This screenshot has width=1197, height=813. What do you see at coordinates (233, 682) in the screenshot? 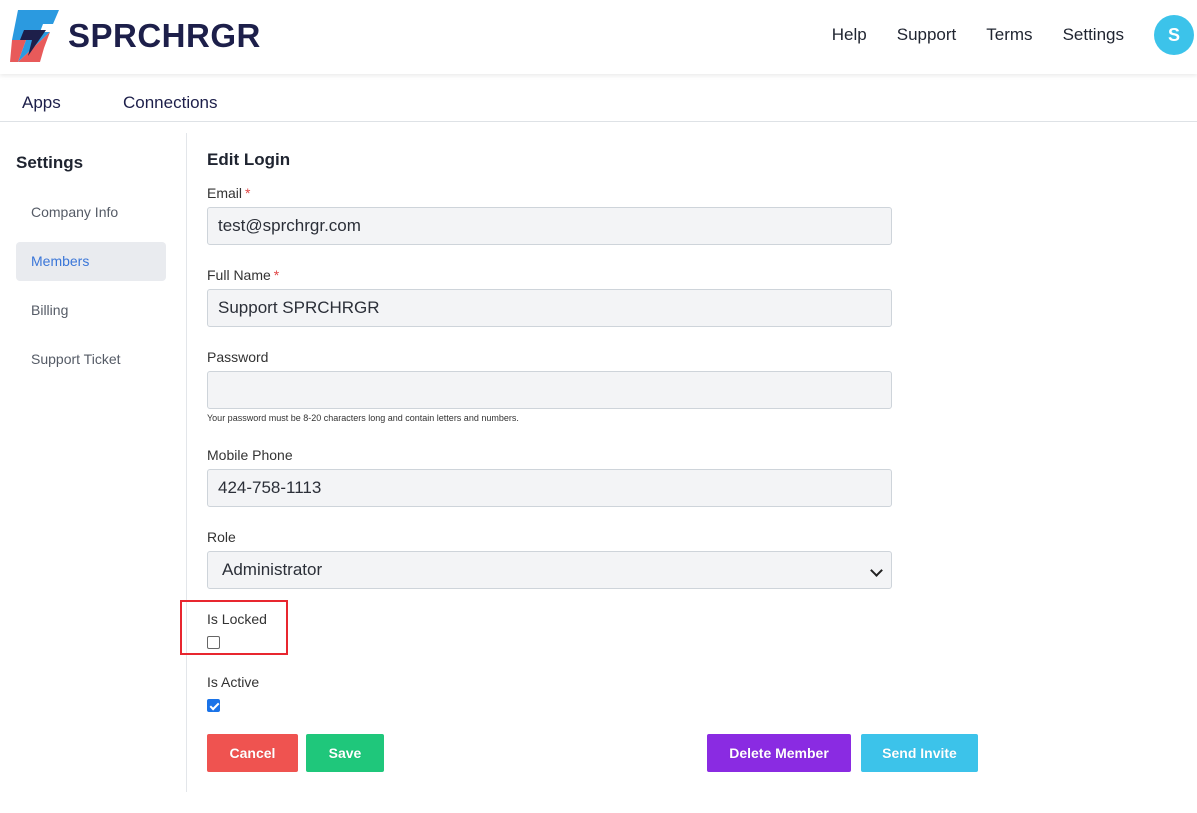
I see `is-active-label: Is Active` at bounding box center [233, 682].